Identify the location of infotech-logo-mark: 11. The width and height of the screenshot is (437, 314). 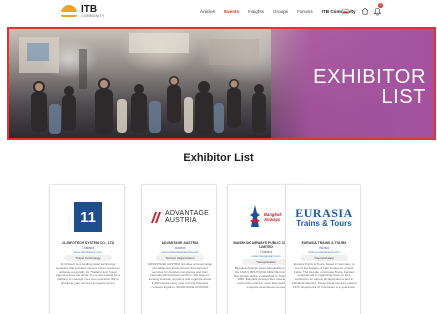
(88, 217).